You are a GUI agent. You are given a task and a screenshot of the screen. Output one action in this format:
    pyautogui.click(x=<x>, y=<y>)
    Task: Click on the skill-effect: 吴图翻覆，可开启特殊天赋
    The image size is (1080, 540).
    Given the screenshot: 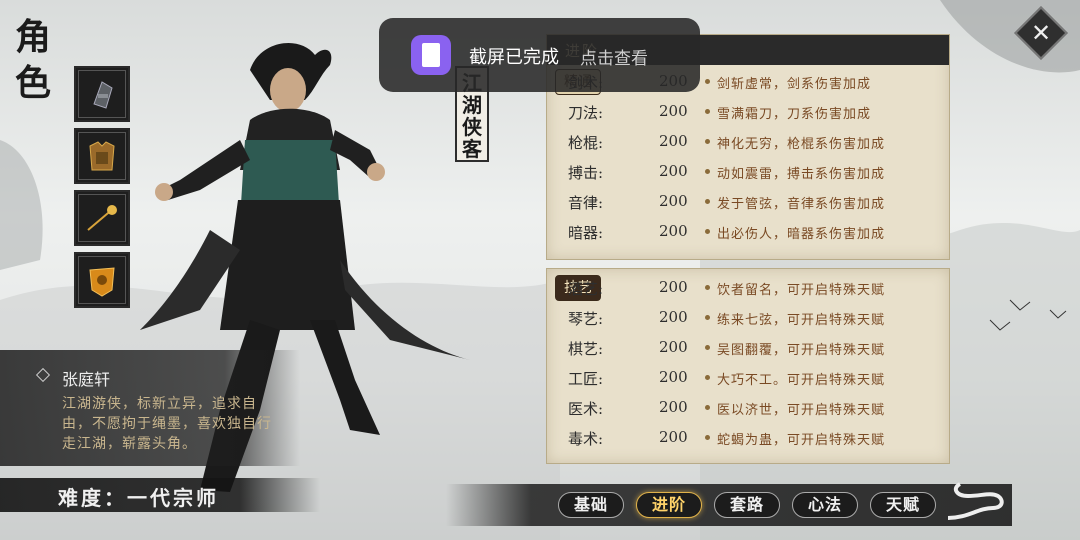 What is the action you would take?
    pyautogui.click(x=801, y=350)
    